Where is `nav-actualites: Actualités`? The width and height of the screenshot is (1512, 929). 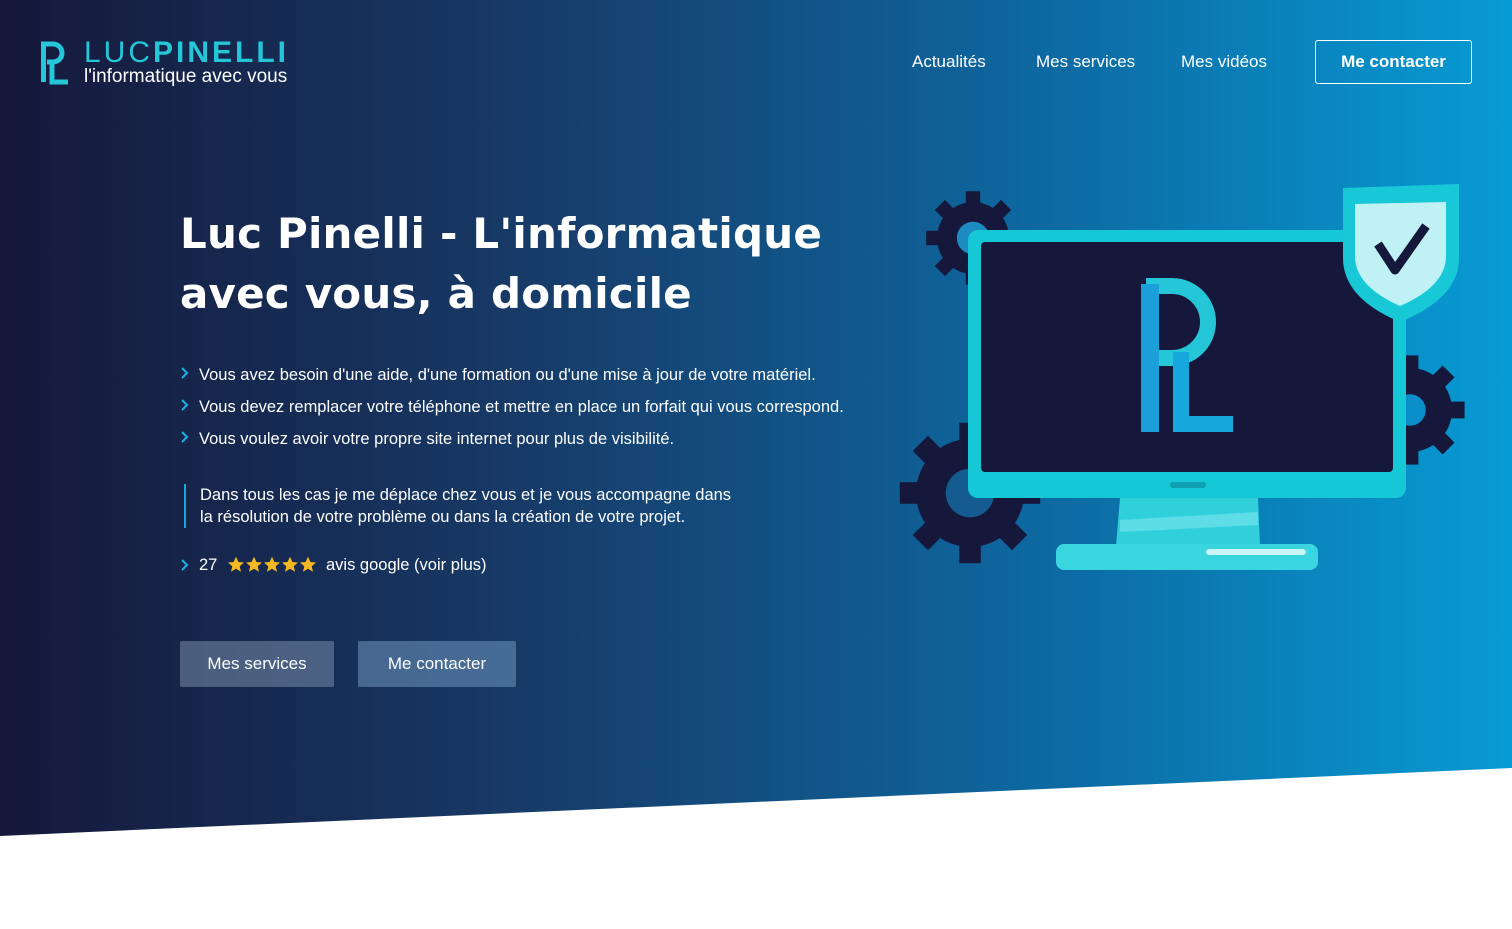 nav-actualites: Actualités is located at coordinates (949, 62).